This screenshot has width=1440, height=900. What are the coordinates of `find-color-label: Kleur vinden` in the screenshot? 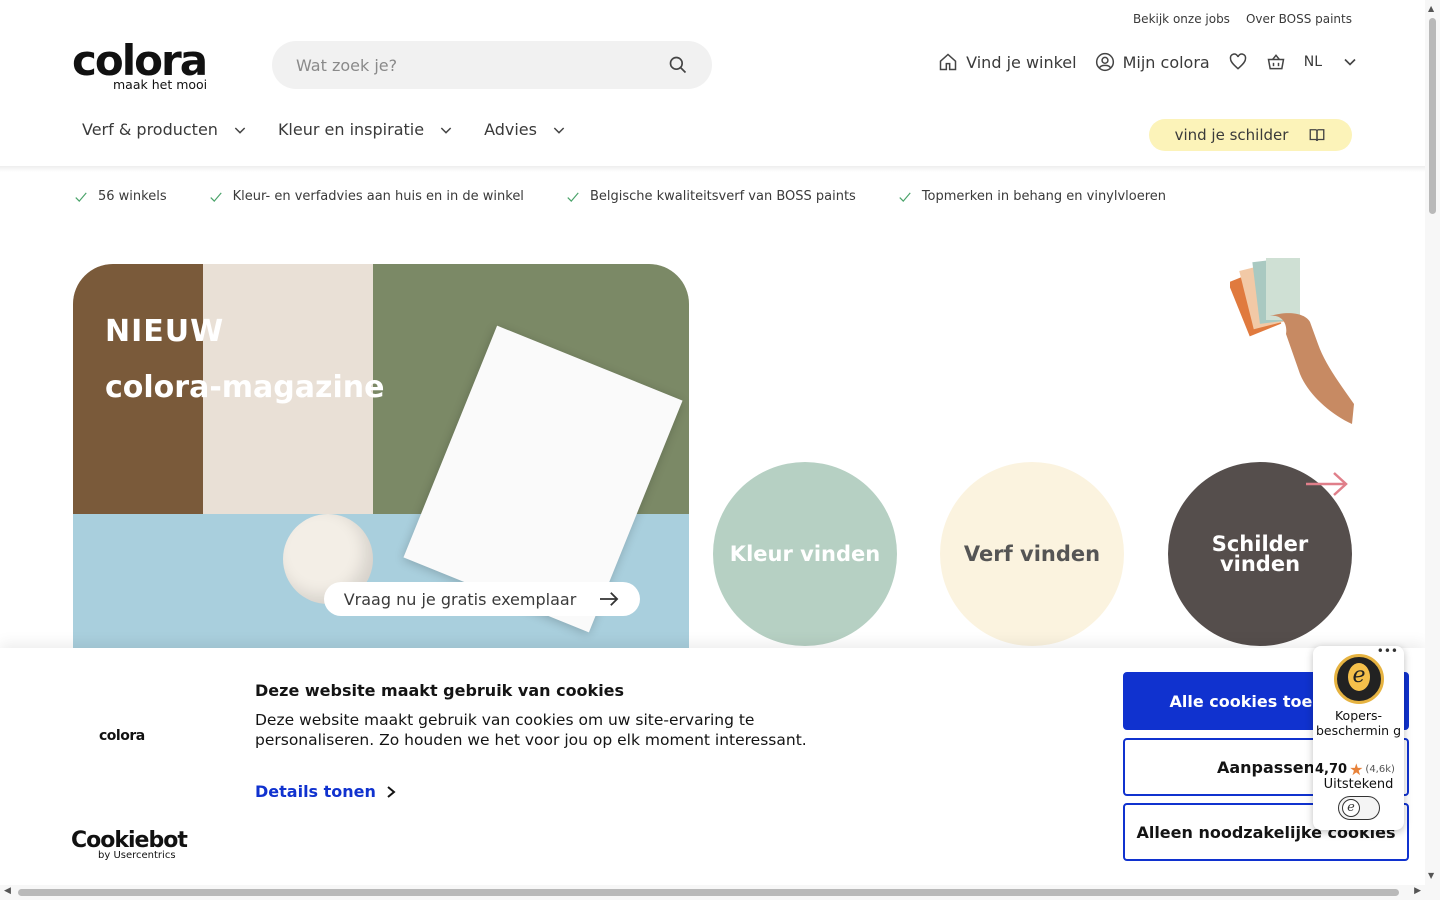 It's located at (805, 554).